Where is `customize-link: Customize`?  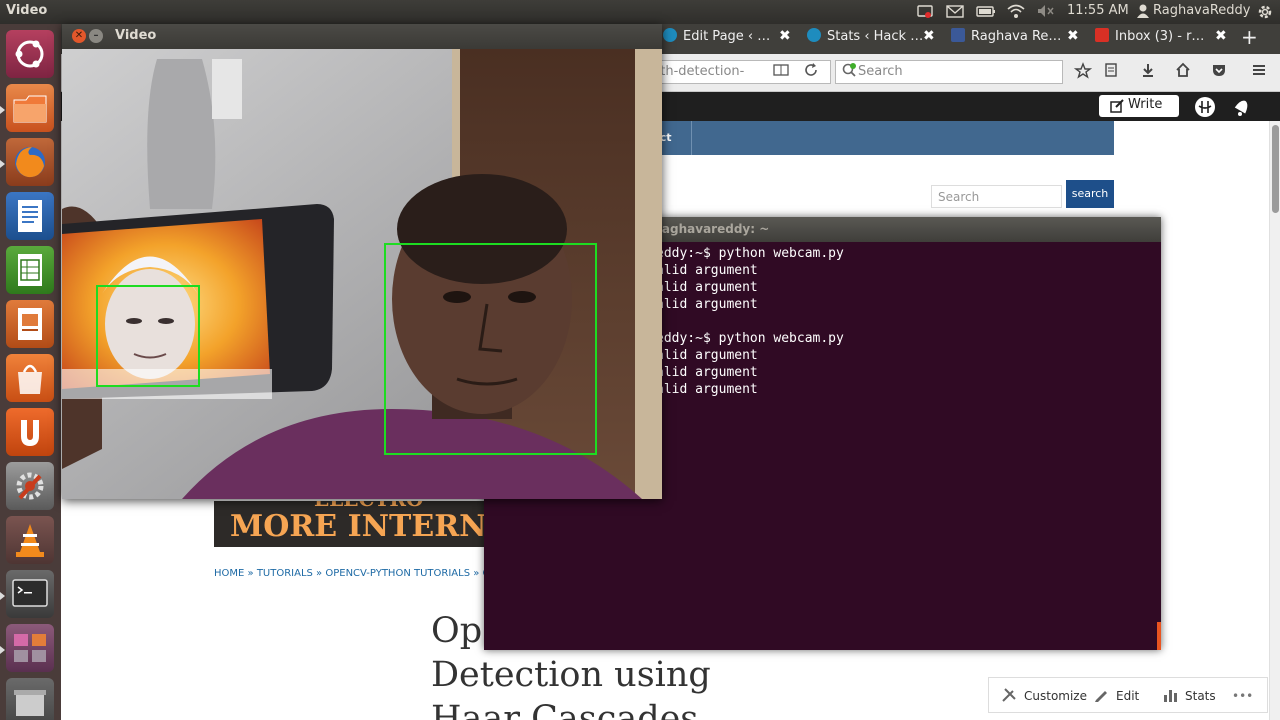 customize-link: Customize is located at coordinates (1055, 696).